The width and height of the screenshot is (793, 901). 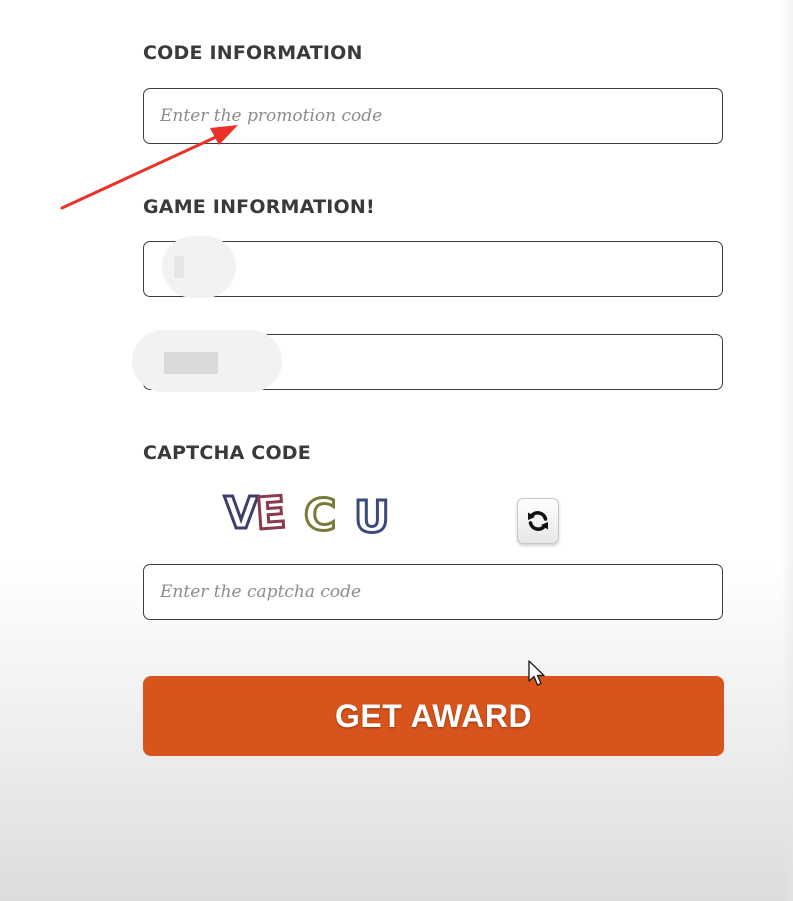 I want to click on promotion-code-field, so click(x=433, y=116).